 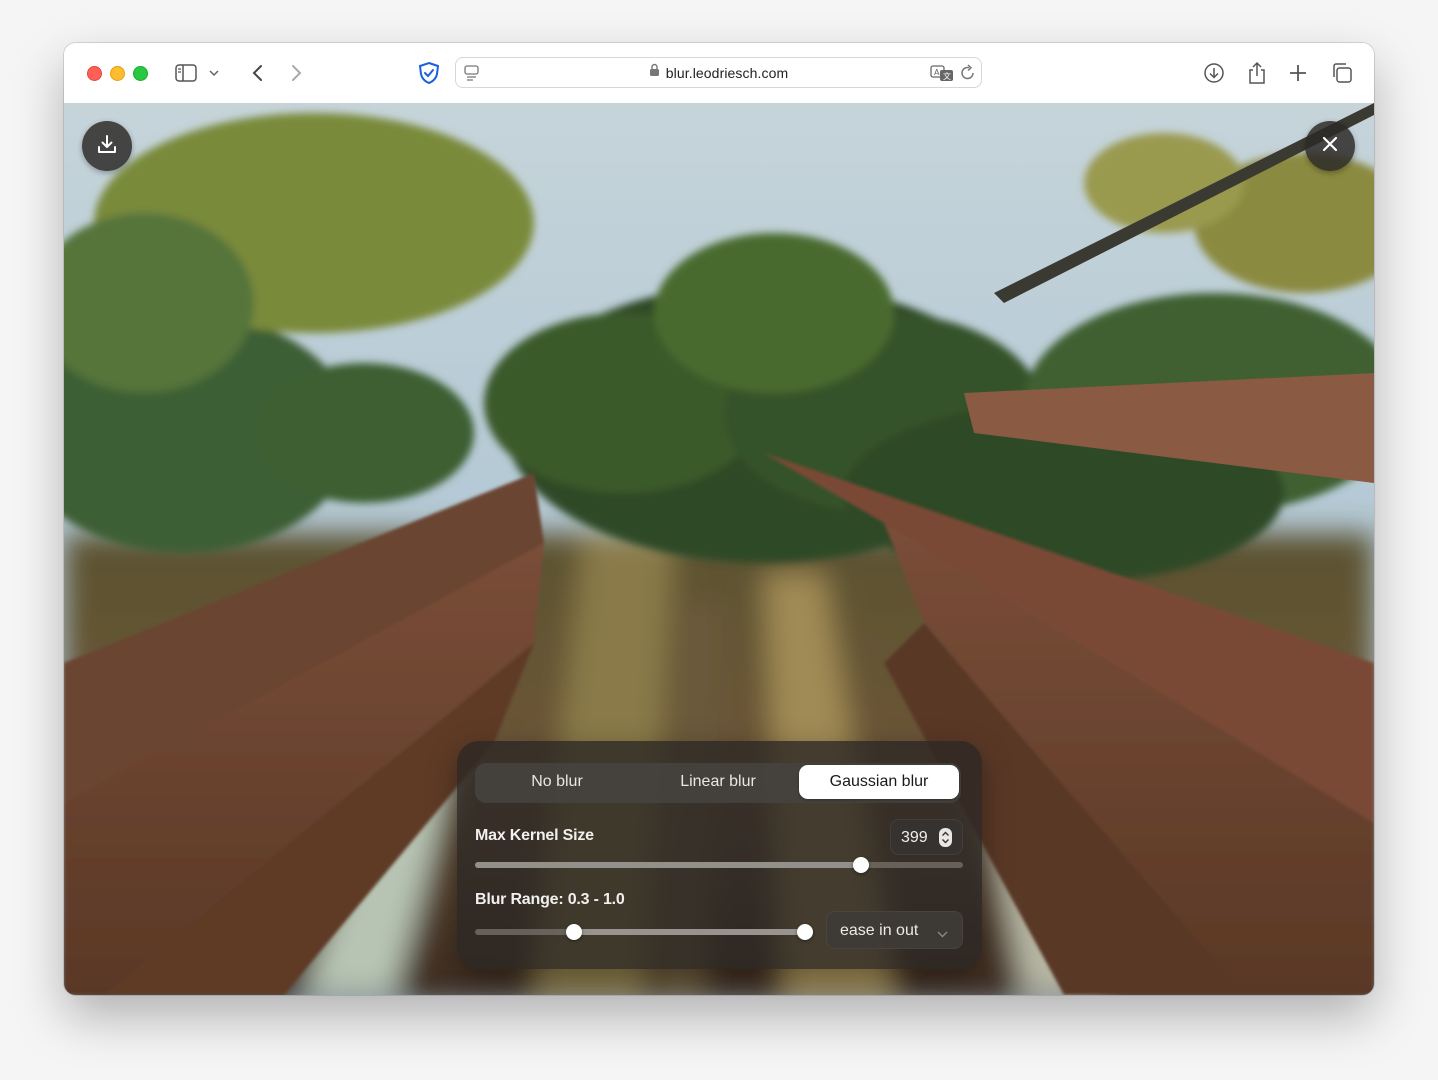 I want to click on browser-toolbar: blur.leodriesch.com A文, so click(x=719, y=73).